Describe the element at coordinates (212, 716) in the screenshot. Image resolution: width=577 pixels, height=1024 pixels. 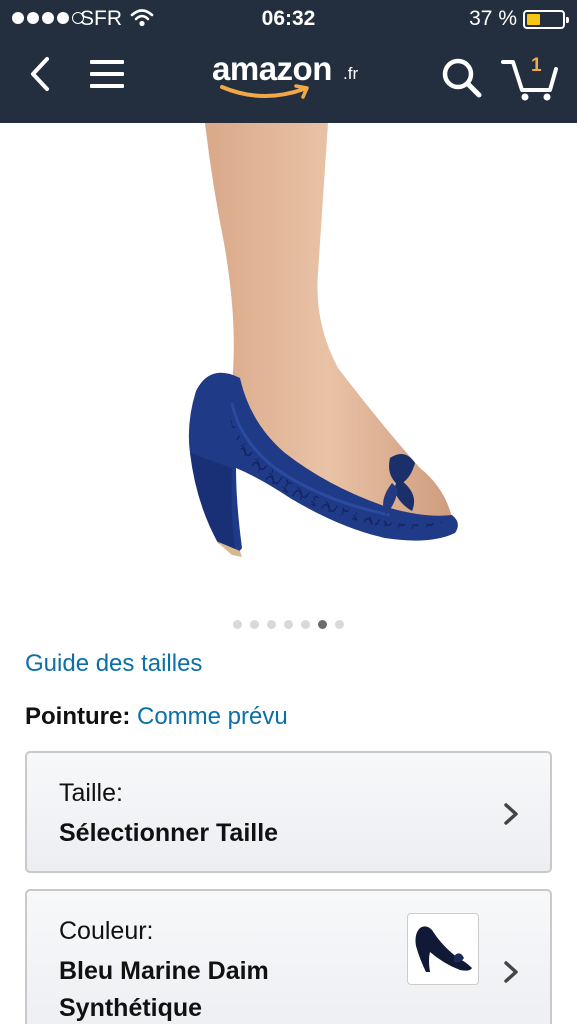
I see `pointure-value-link: Comme prévu` at that location.